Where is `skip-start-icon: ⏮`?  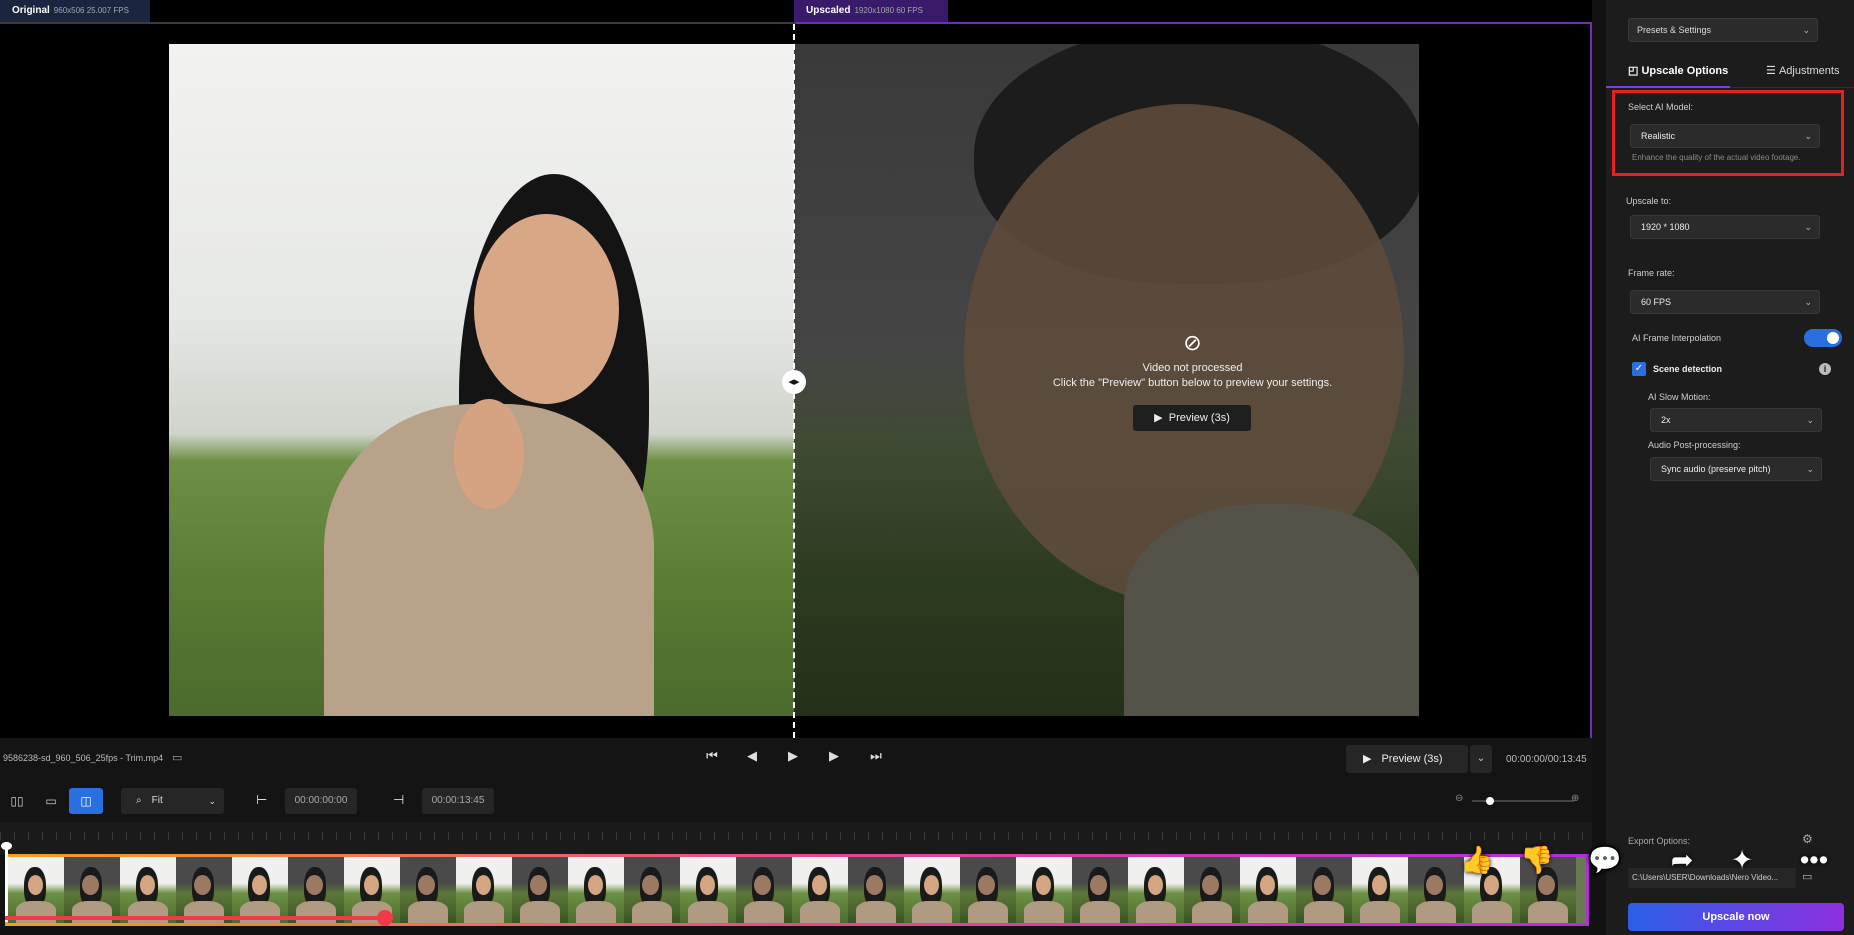 skip-start-icon: ⏮ is located at coordinates (712, 756).